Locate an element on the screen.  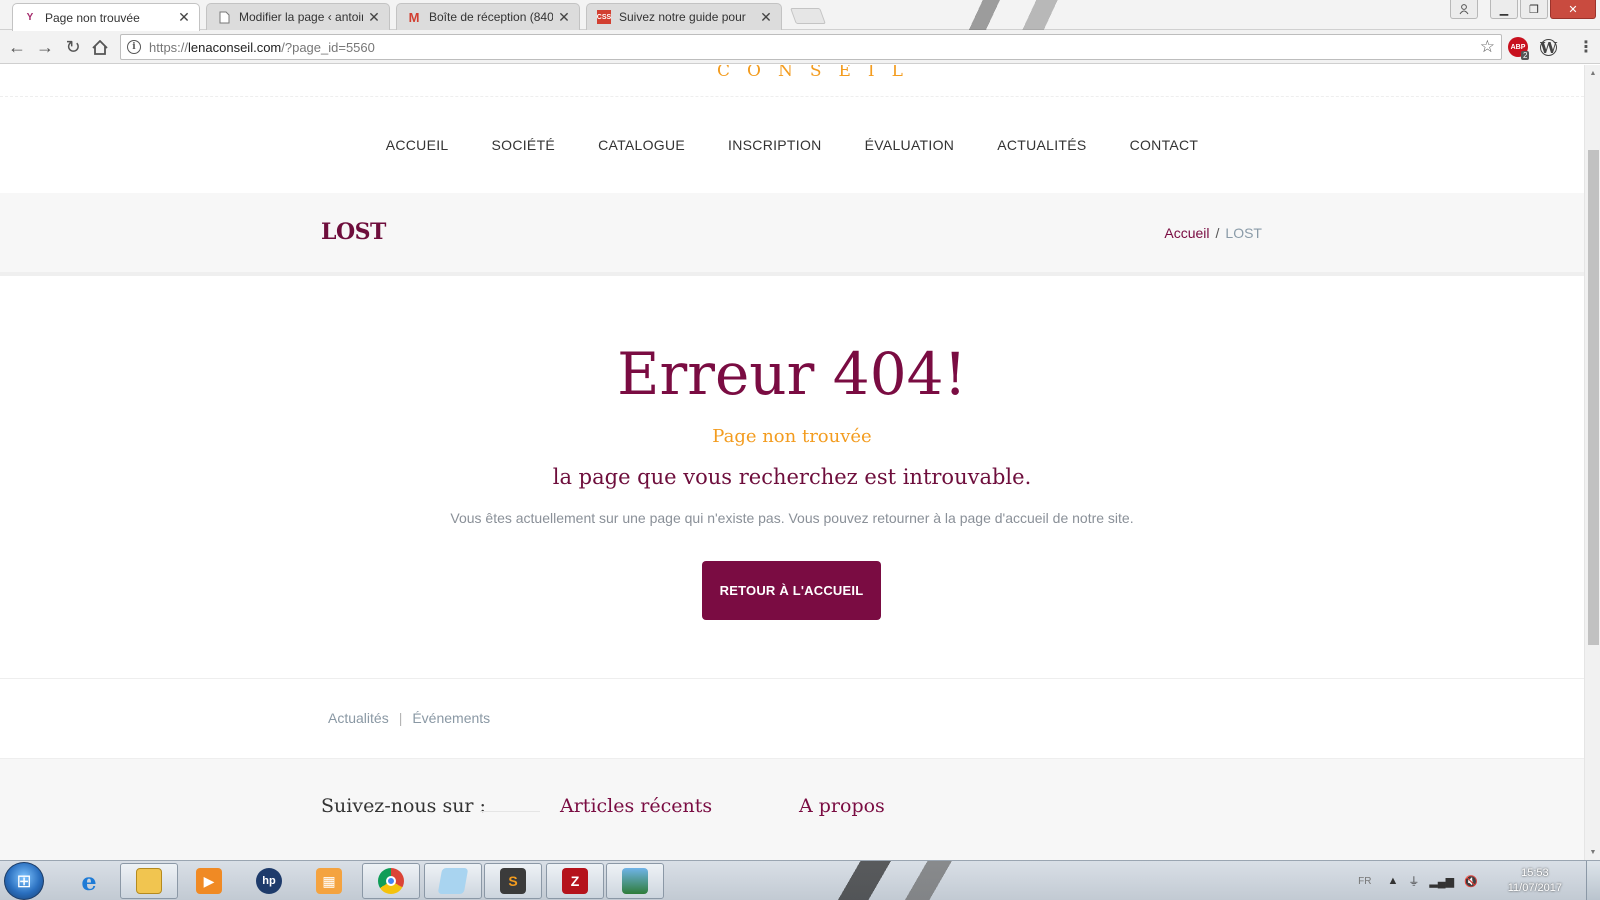
show-hidden-icons-icon: ▲ is located at coordinates (1392, 881).